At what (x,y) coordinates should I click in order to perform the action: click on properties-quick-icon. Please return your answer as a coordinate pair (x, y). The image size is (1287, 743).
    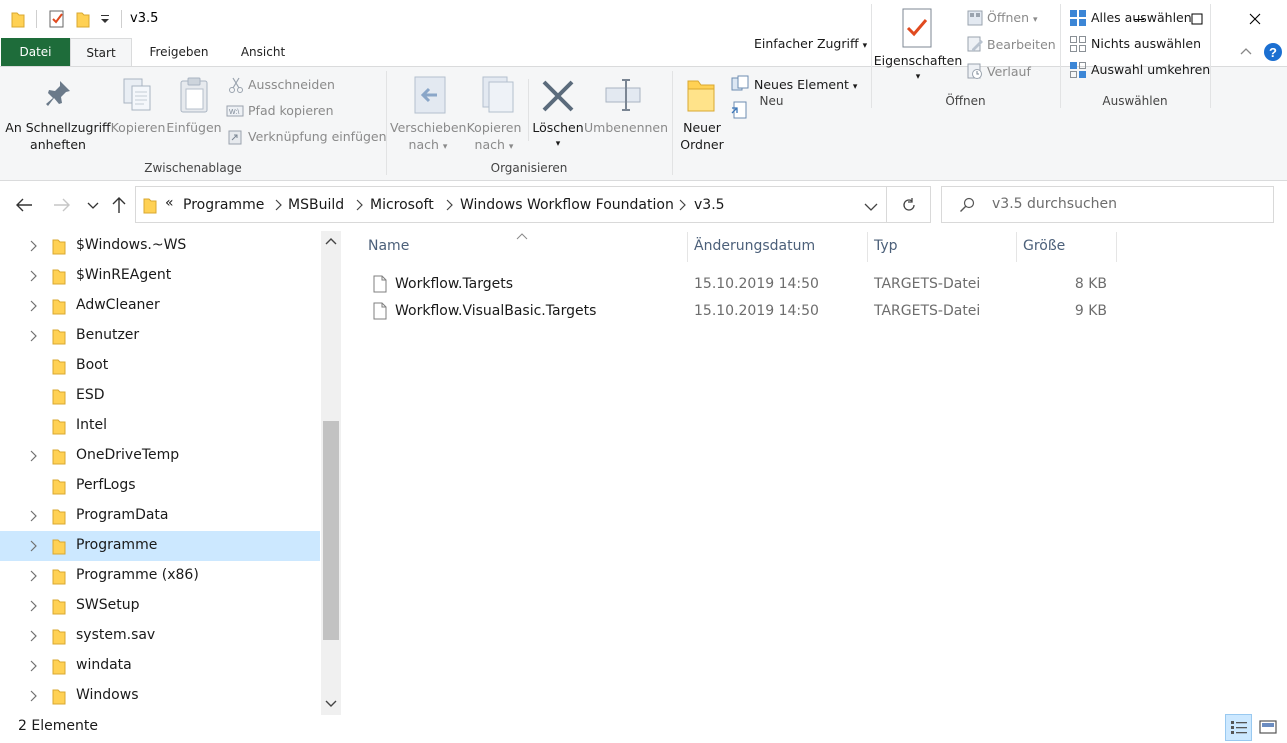
    Looking at the image, I should click on (57, 20).